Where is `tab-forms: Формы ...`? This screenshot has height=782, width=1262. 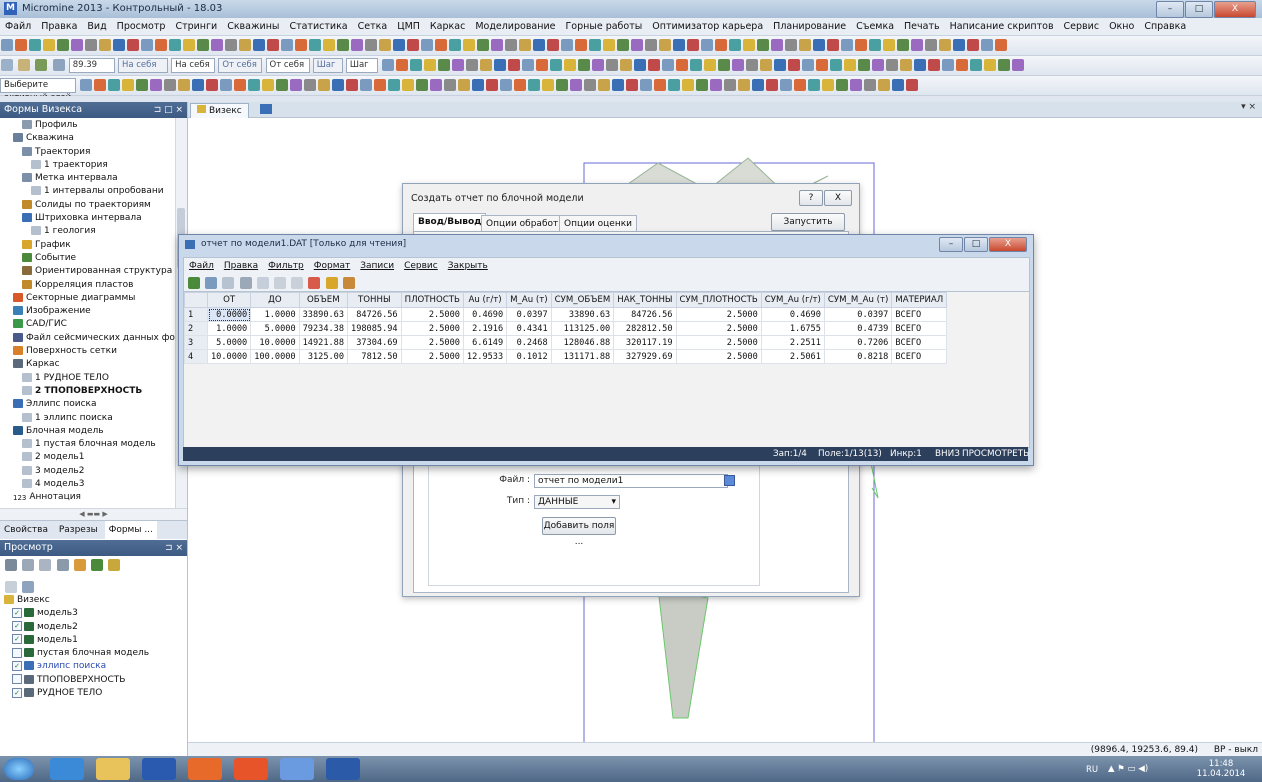 tab-forms: Формы ... is located at coordinates (130, 530).